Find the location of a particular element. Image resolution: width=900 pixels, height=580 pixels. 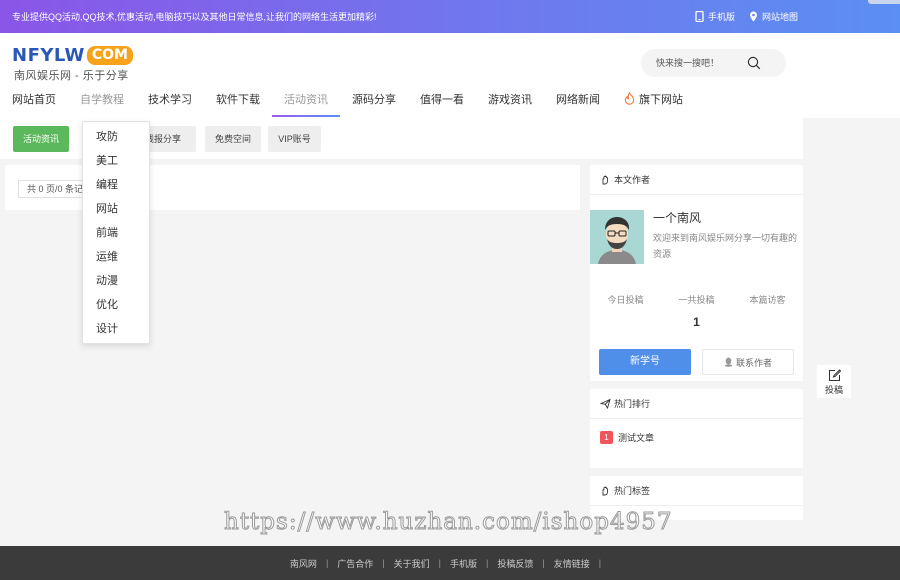

qq-penguin-icon is located at coordinates (728, 362).